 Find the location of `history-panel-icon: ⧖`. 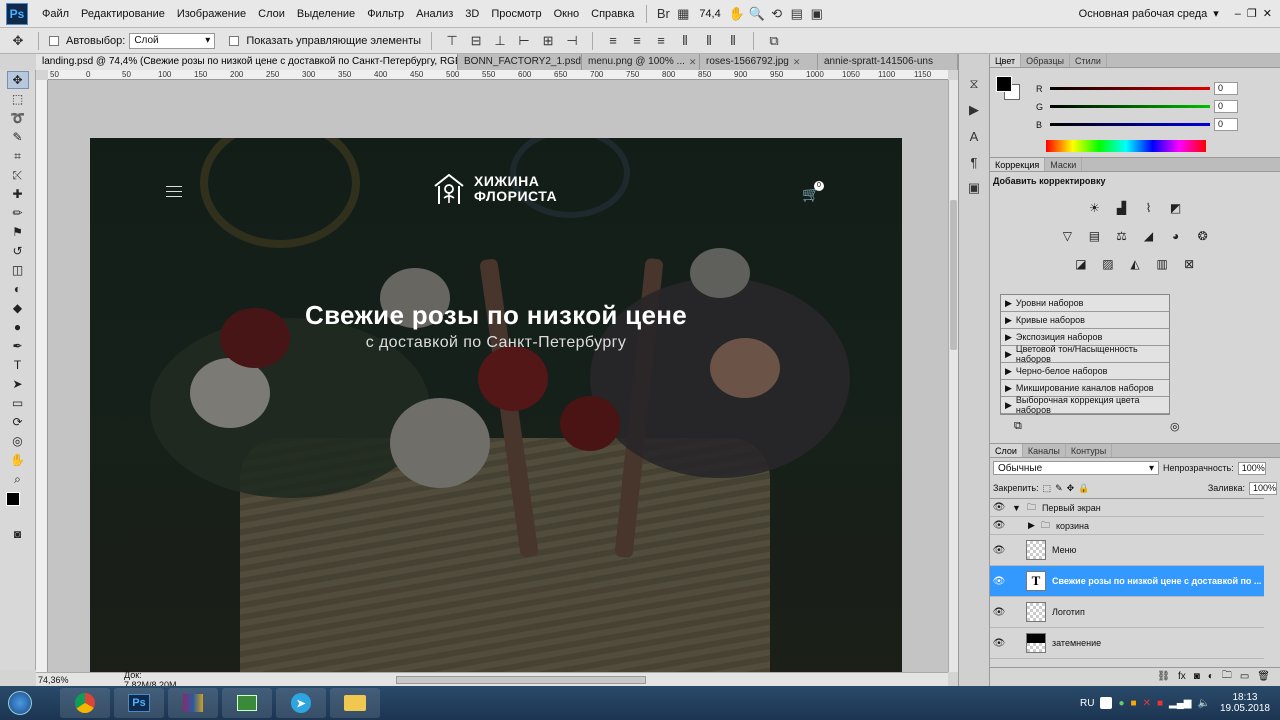

history-panel-icon: ⧖ is located at coordinates (974, 84).